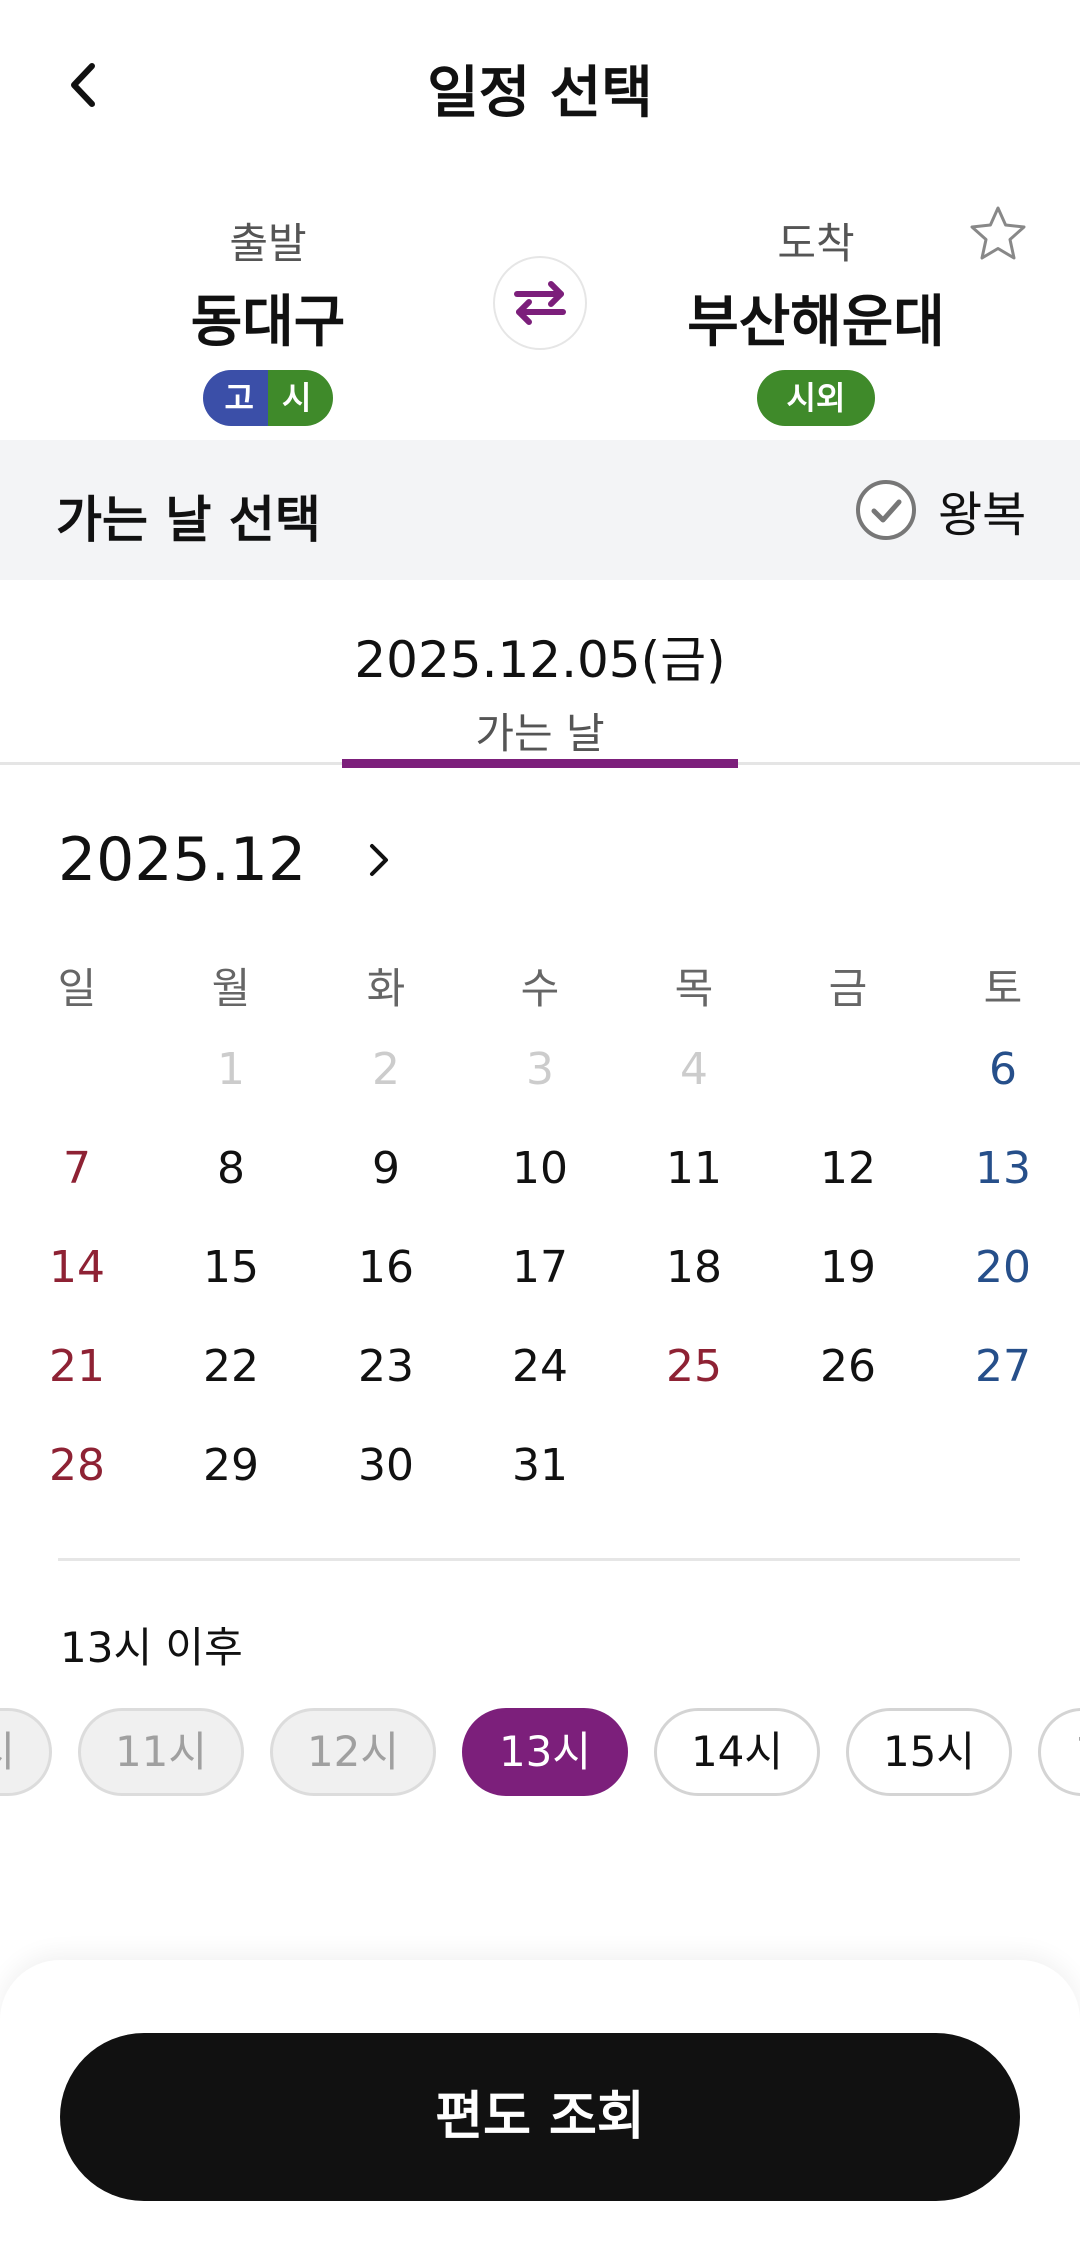 Image resolution: width=1080 pixels, height=2260 pixels. I want to click on time-filter-title: 13시 이후, so click(151, 1647).